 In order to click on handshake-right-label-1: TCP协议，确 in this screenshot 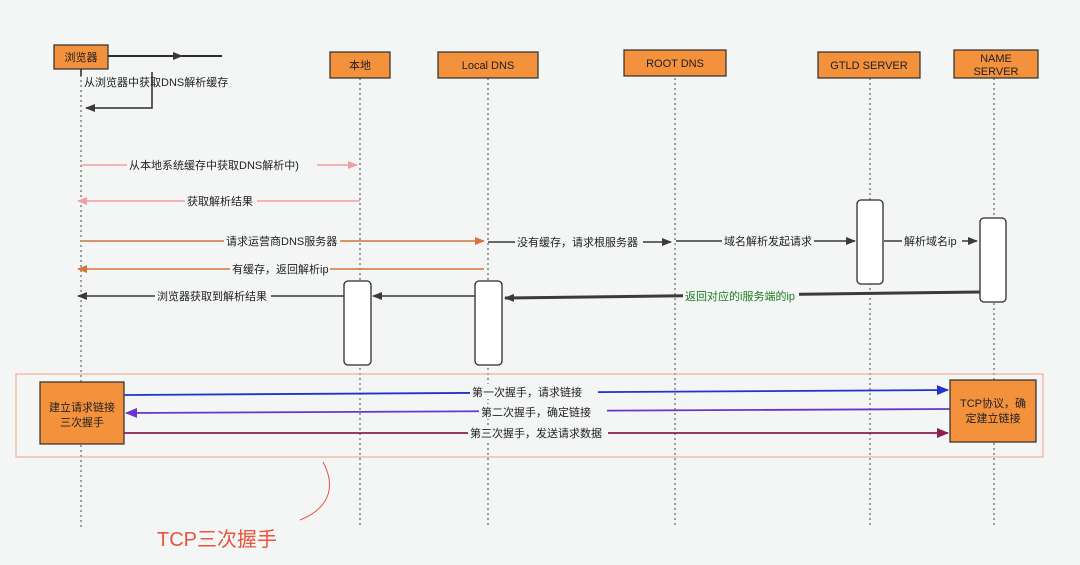, I will do `click(993, 403)`.